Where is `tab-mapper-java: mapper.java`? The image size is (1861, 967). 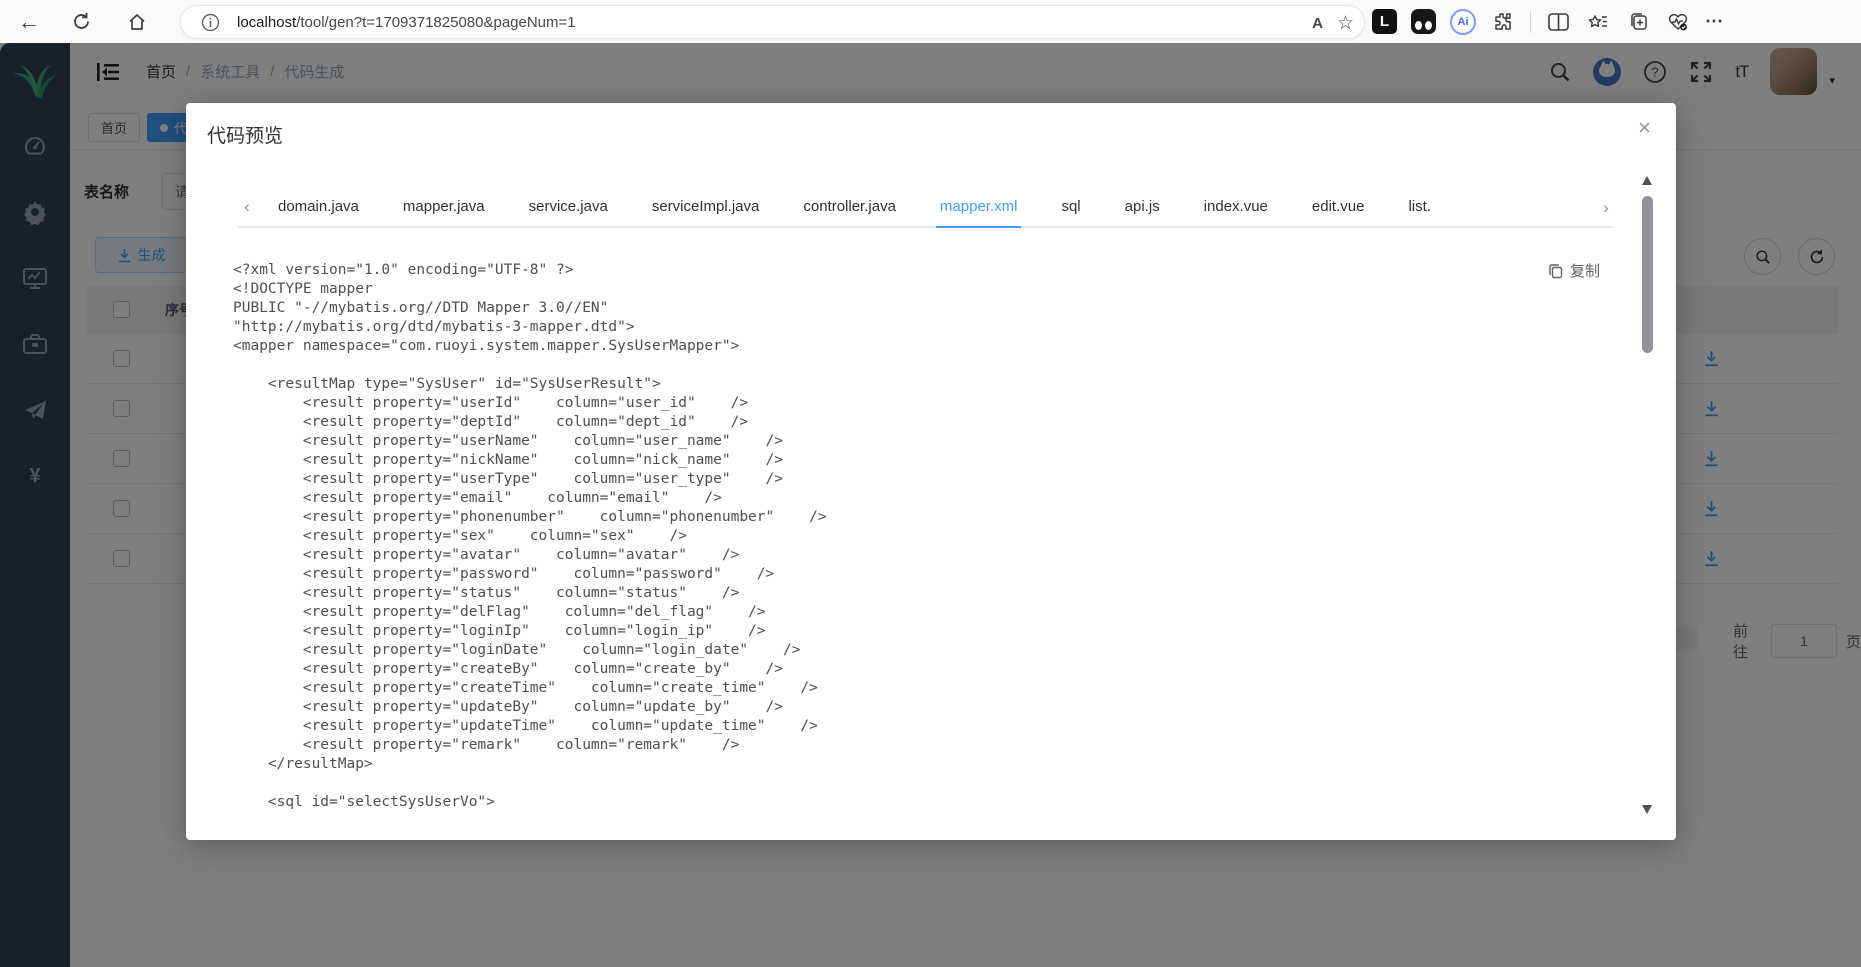
tab-mapper-java: mapper.java is located at coordinates (444, 207).